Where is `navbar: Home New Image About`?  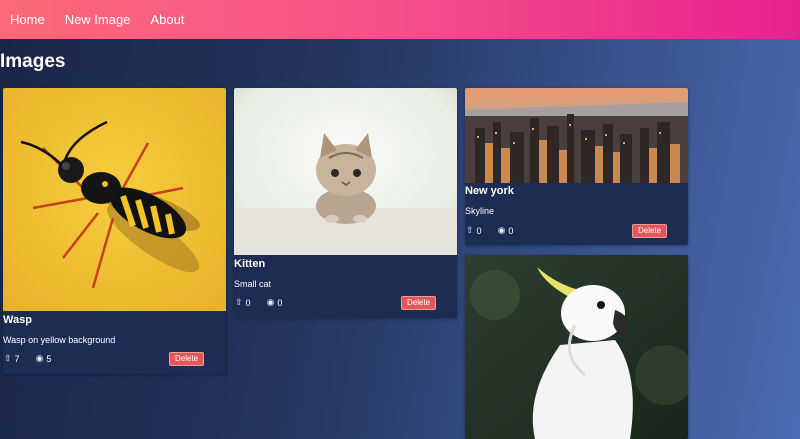 navbar: Home New Image About is located at coordinates (400, 19).